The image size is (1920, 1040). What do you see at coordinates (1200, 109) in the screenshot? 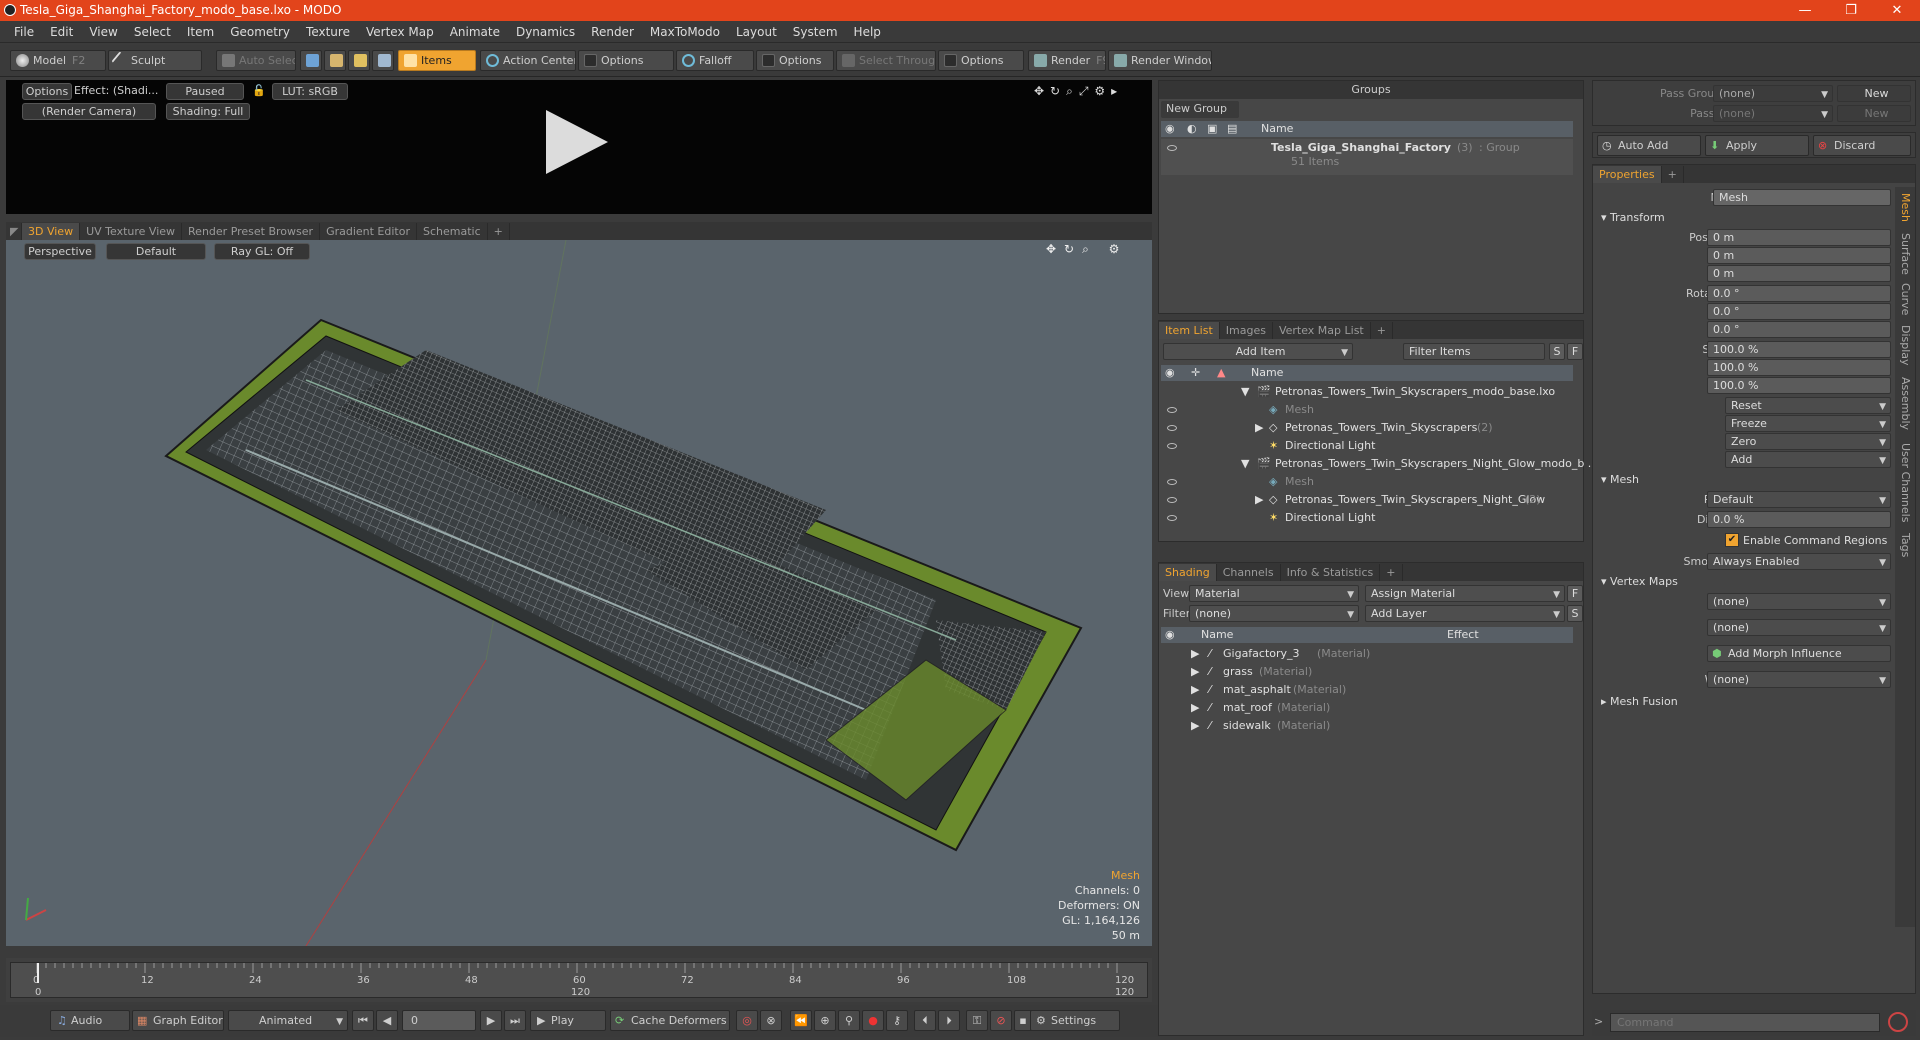
I see `new-group-button: New Group` at bounding box center [1200, 109].